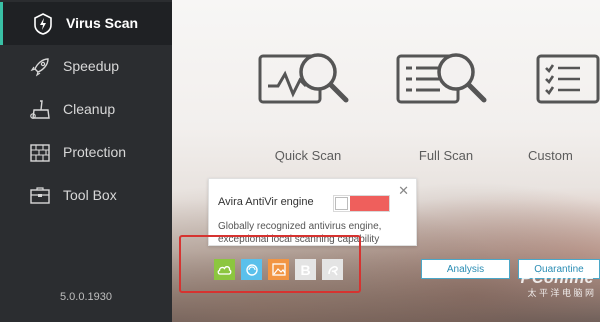  What do you see at coordinates (550, 155) in the screenshot?
I see `scan-option-label: Custom` at bounding box center [550, 155].